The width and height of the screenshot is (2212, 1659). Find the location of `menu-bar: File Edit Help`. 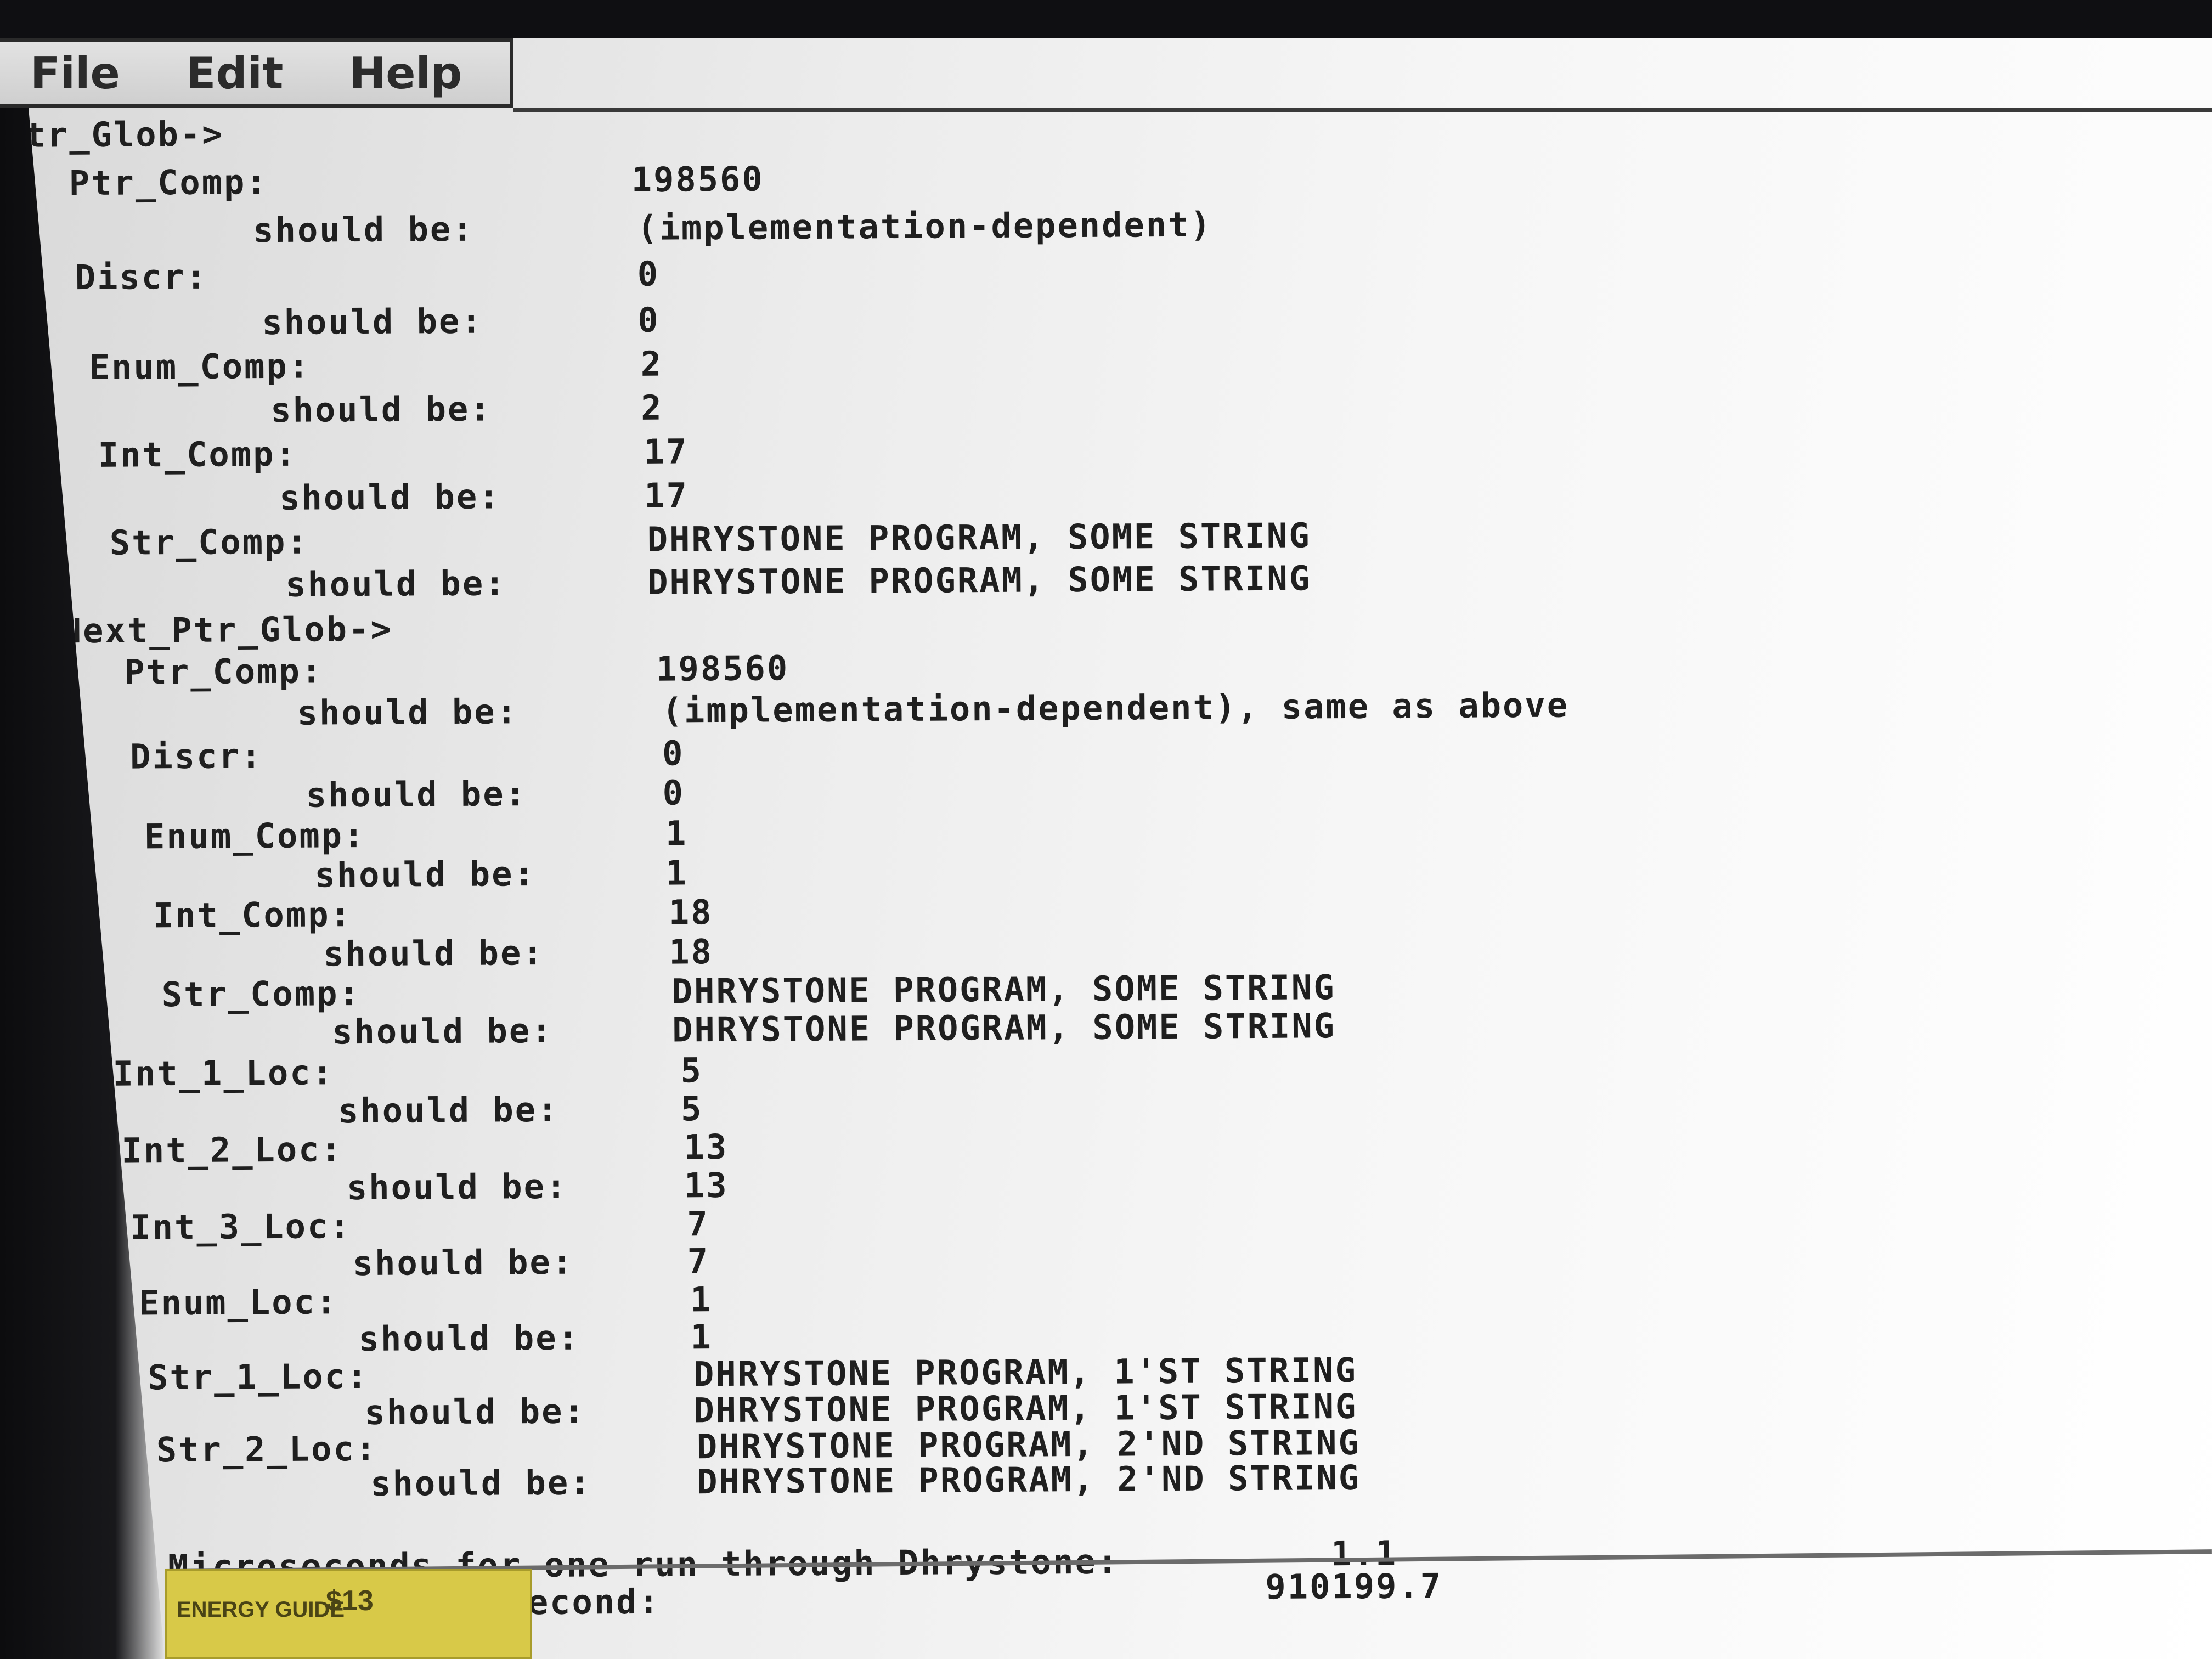

menu-bar: File Edit Help is located at coordinates (256, 73).